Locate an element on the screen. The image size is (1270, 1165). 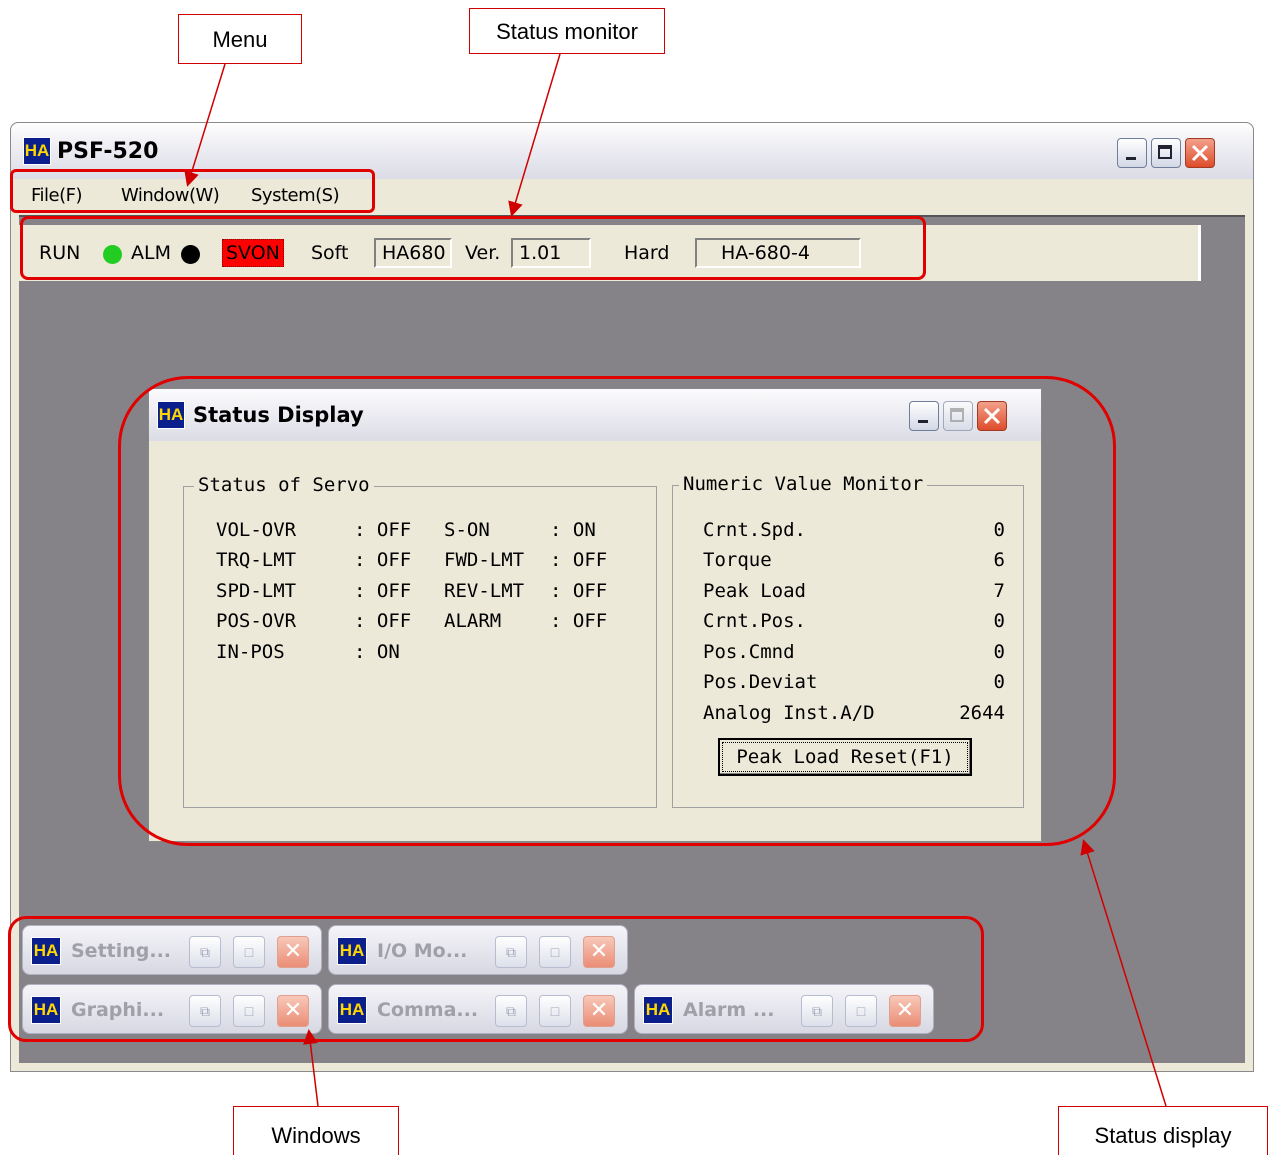
minimize-button is located at coordinates (1132, 153).